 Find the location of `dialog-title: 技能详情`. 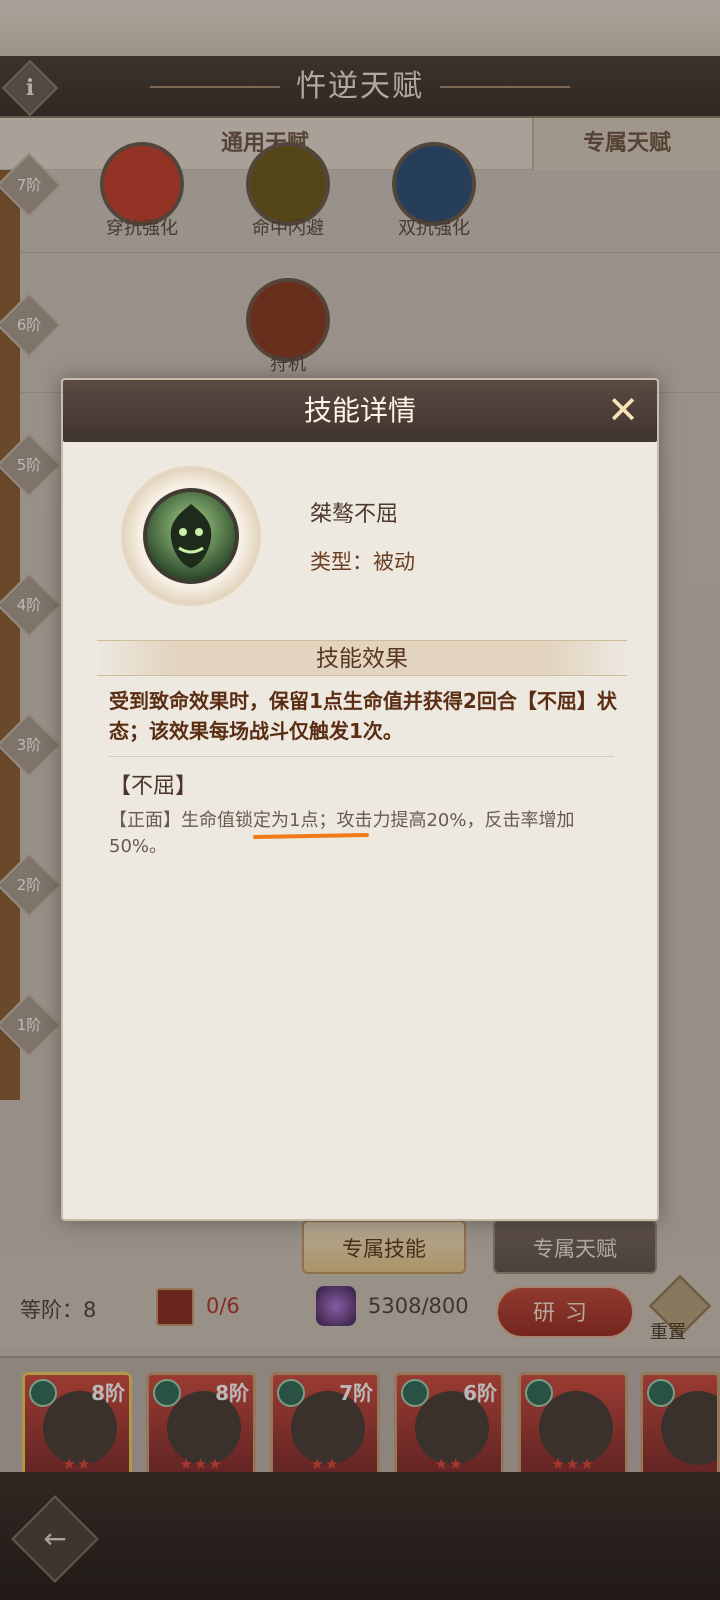

dialog-title: 技能详情 is located at coordinates (359, 410).